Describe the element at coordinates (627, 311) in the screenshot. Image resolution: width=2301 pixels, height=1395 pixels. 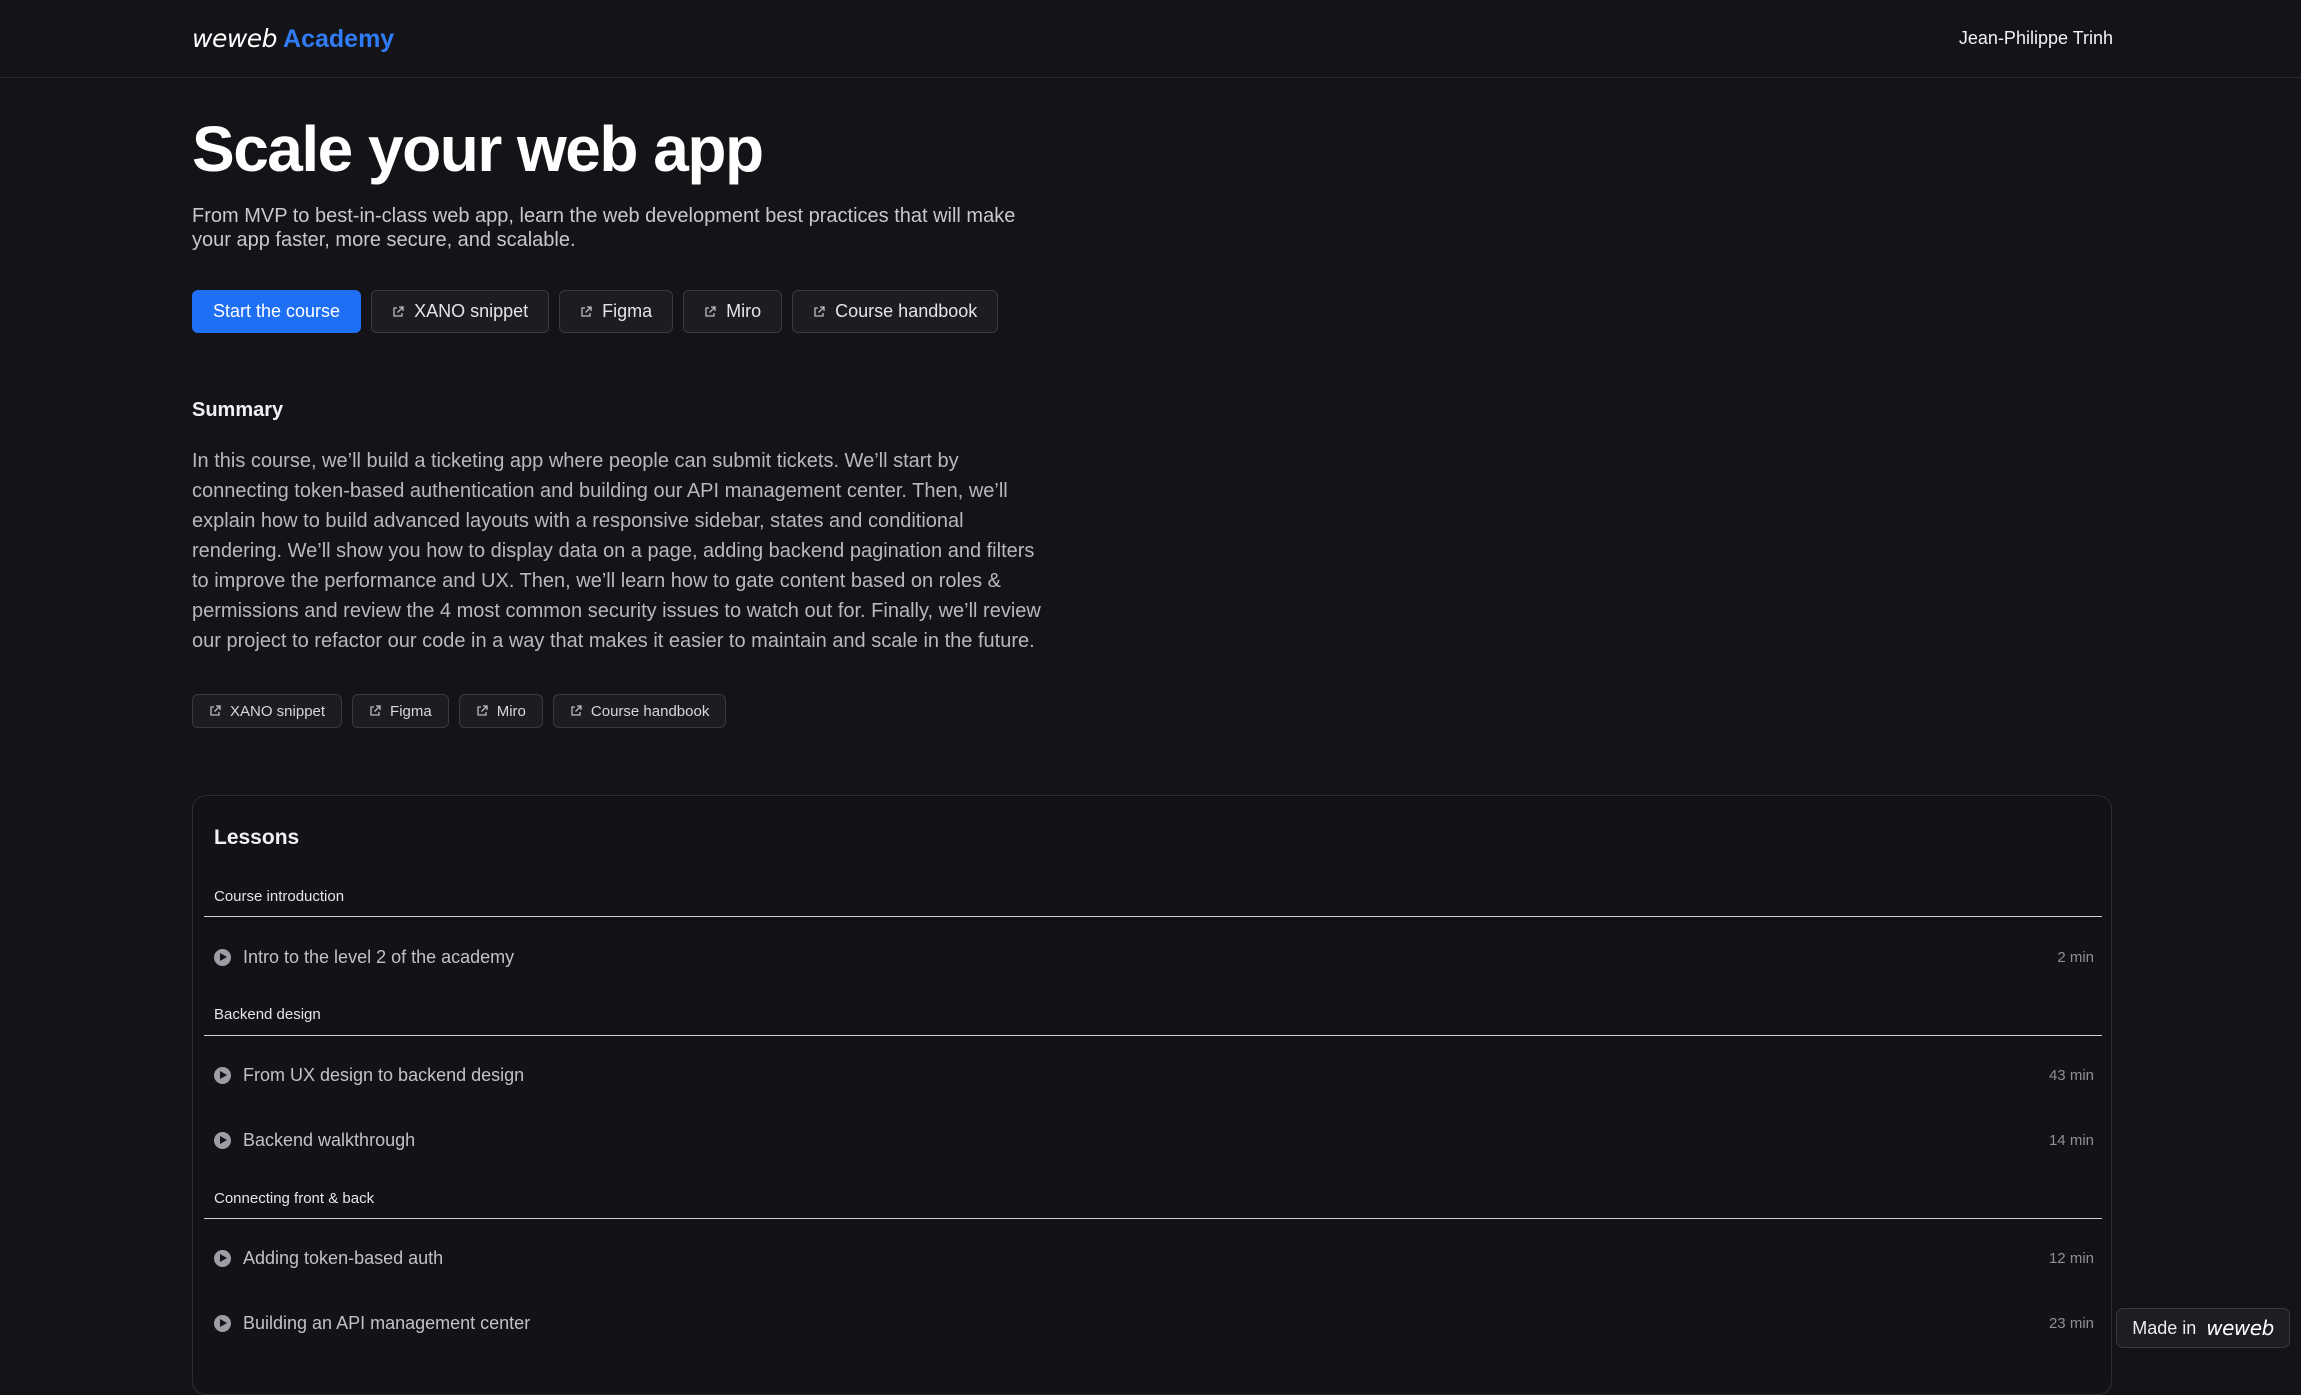
I see `figma-label: Figma` at that location.